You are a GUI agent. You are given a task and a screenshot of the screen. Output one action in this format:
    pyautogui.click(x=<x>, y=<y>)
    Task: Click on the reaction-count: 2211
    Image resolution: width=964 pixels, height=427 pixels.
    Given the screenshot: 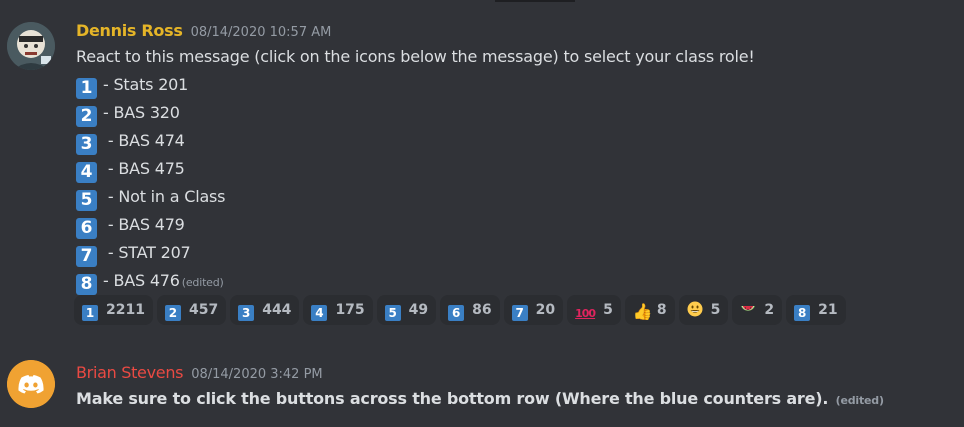 What is the action you would take?
    pyautogui.click(x=125, y=310)
    